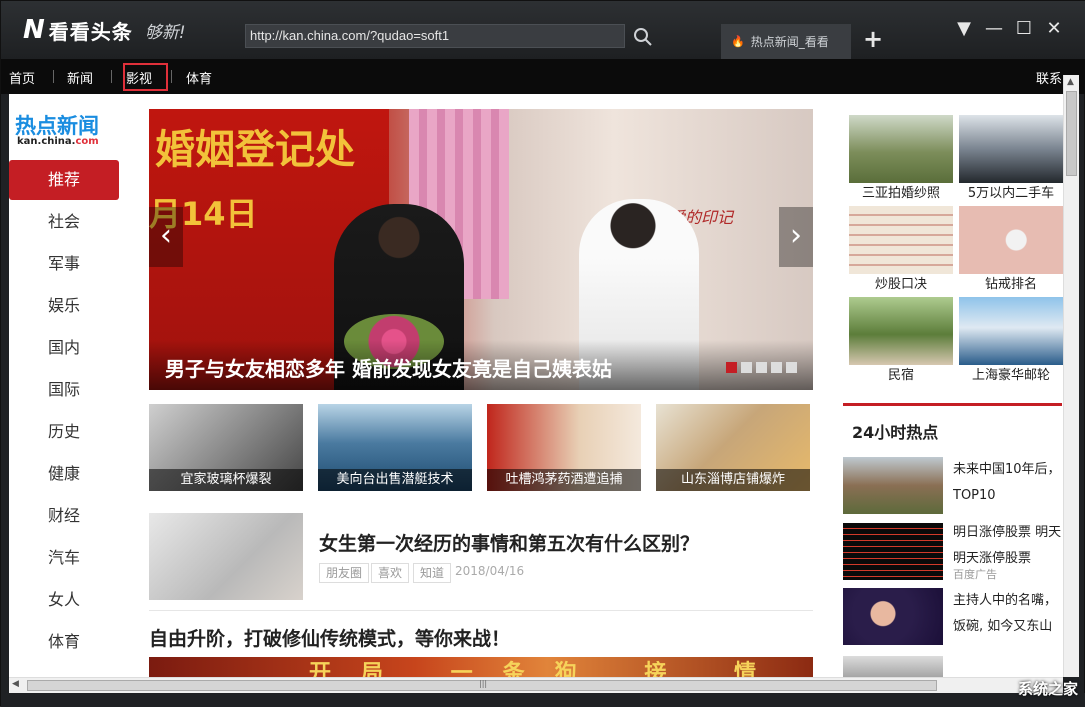 The height and width of the screenshot is (707, 1085). I want to click on address-bar: http://kan.china.com/?qudao=soft1, so click(435, 36).